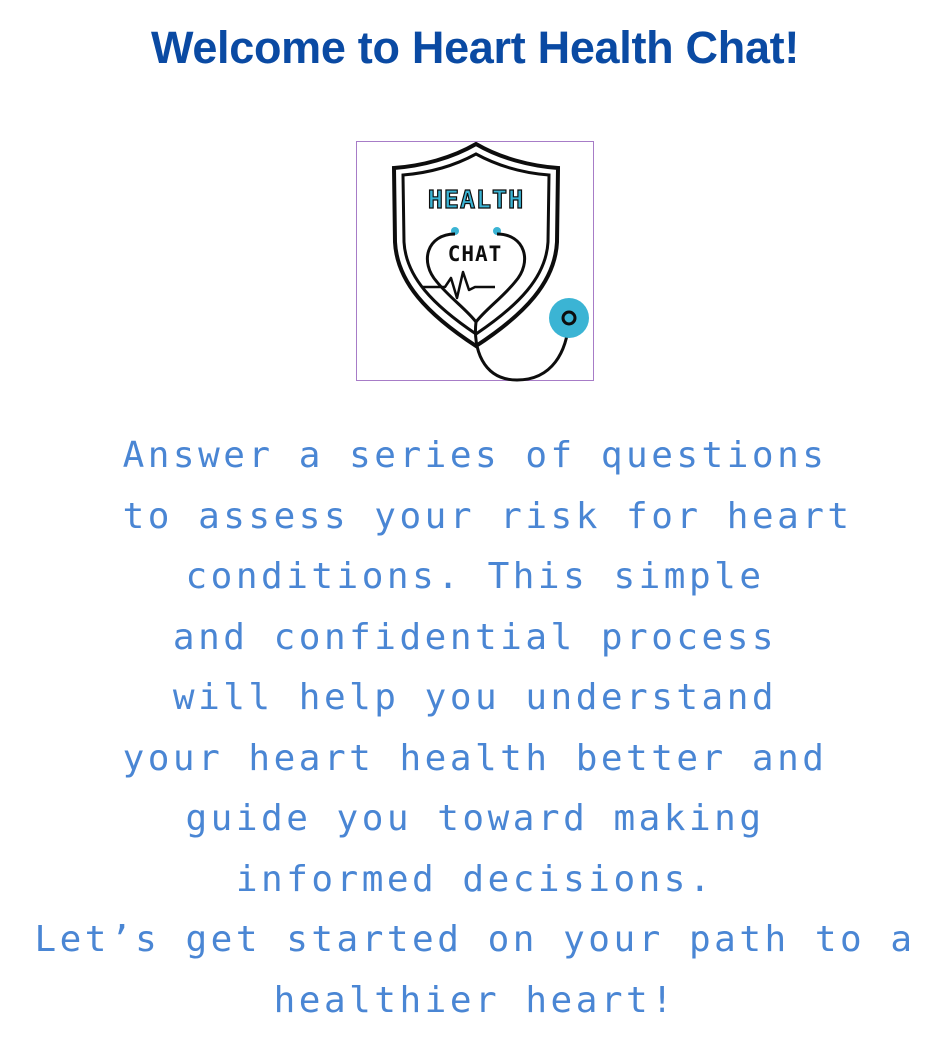 Image resolution: width=950 pixels, height=1057 pixels. I want to click on intro-line: to assess your risk for heart, so click(475, 516).